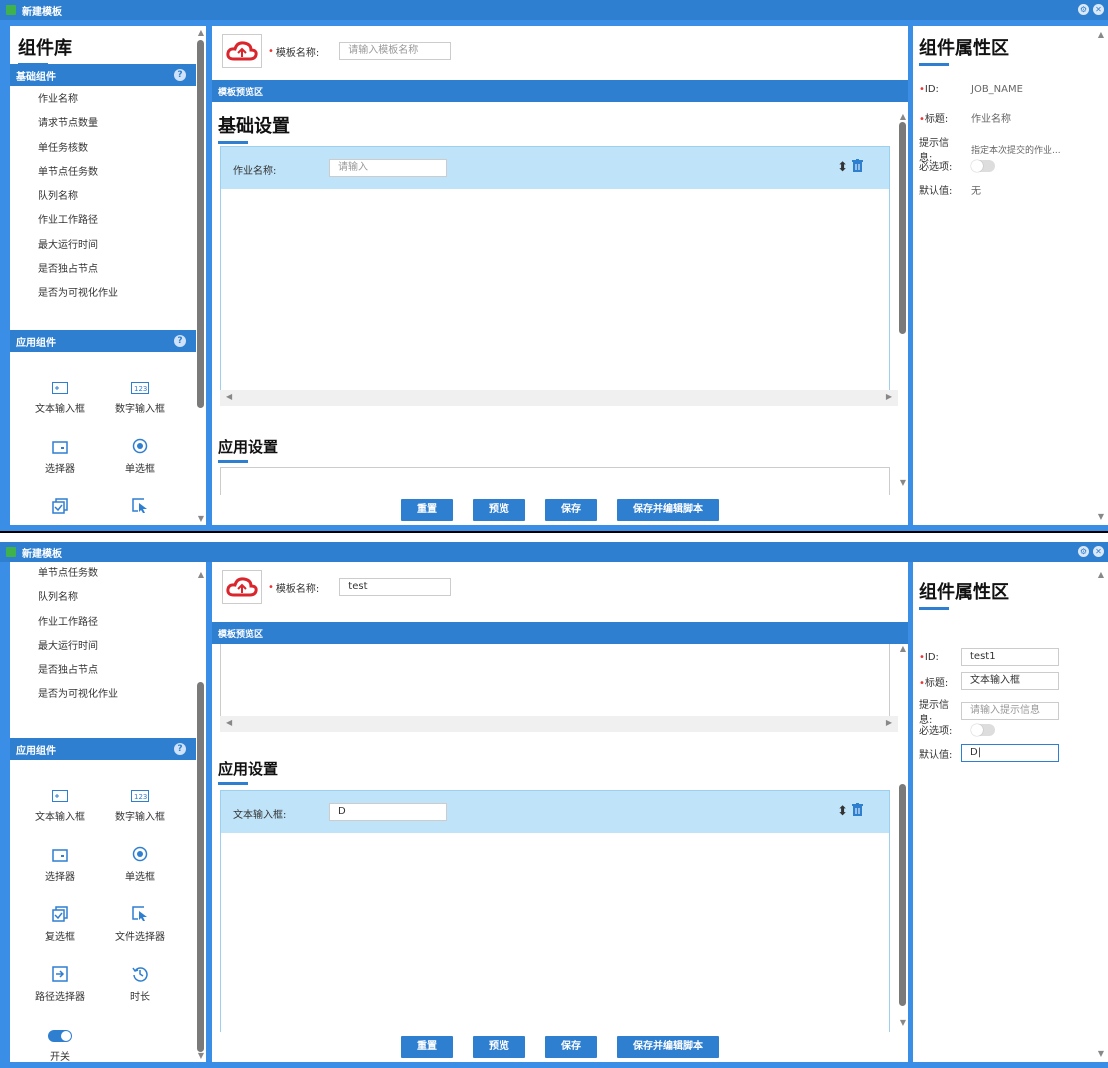 This screenshot has height=1068, width=1108. What do you see at coordinates (60, 983) in the screenshot?
I see `component-path-picker: 路径选择器` at bounding box center [60, 983].